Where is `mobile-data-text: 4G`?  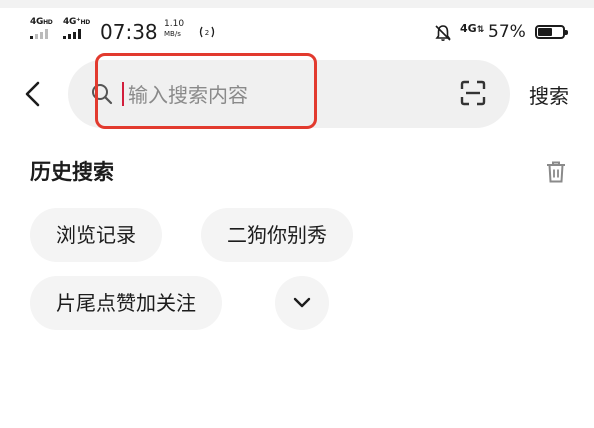
mobile-data-text: 4G is located at coordinates (468, 28).